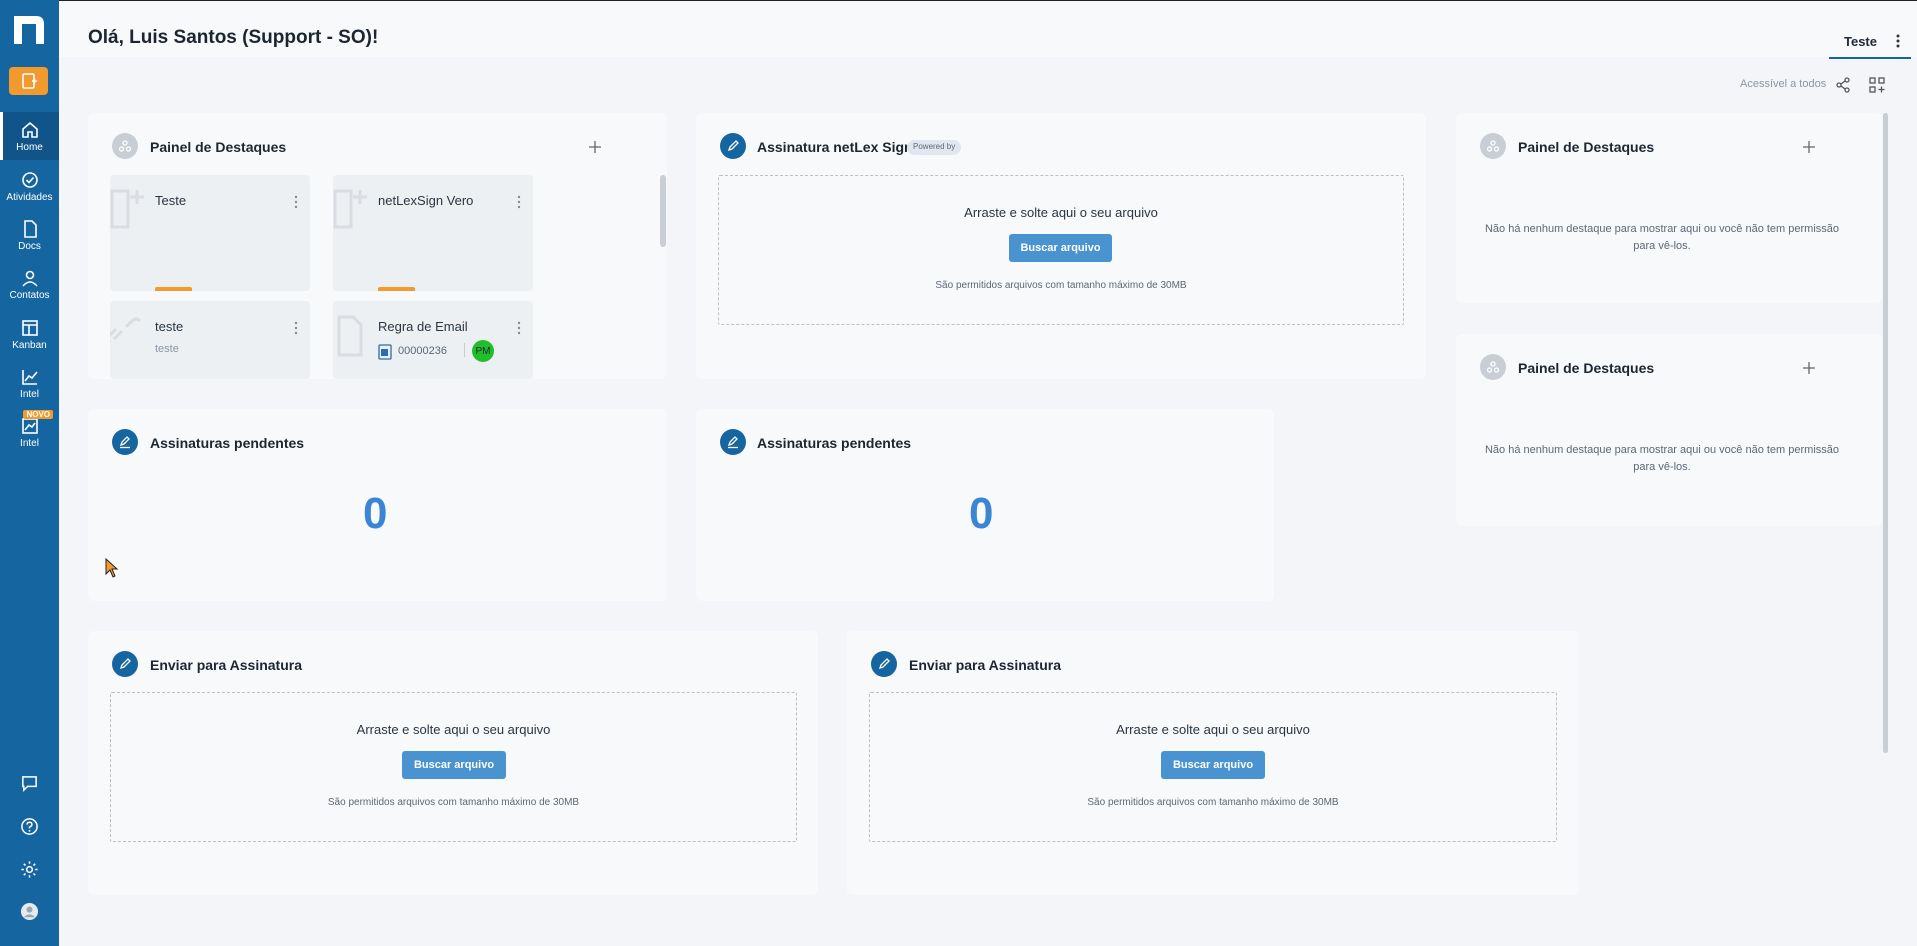  I want to click on pending-signatures-panel: Assinaturas pendentes 0, so click(985, 505).